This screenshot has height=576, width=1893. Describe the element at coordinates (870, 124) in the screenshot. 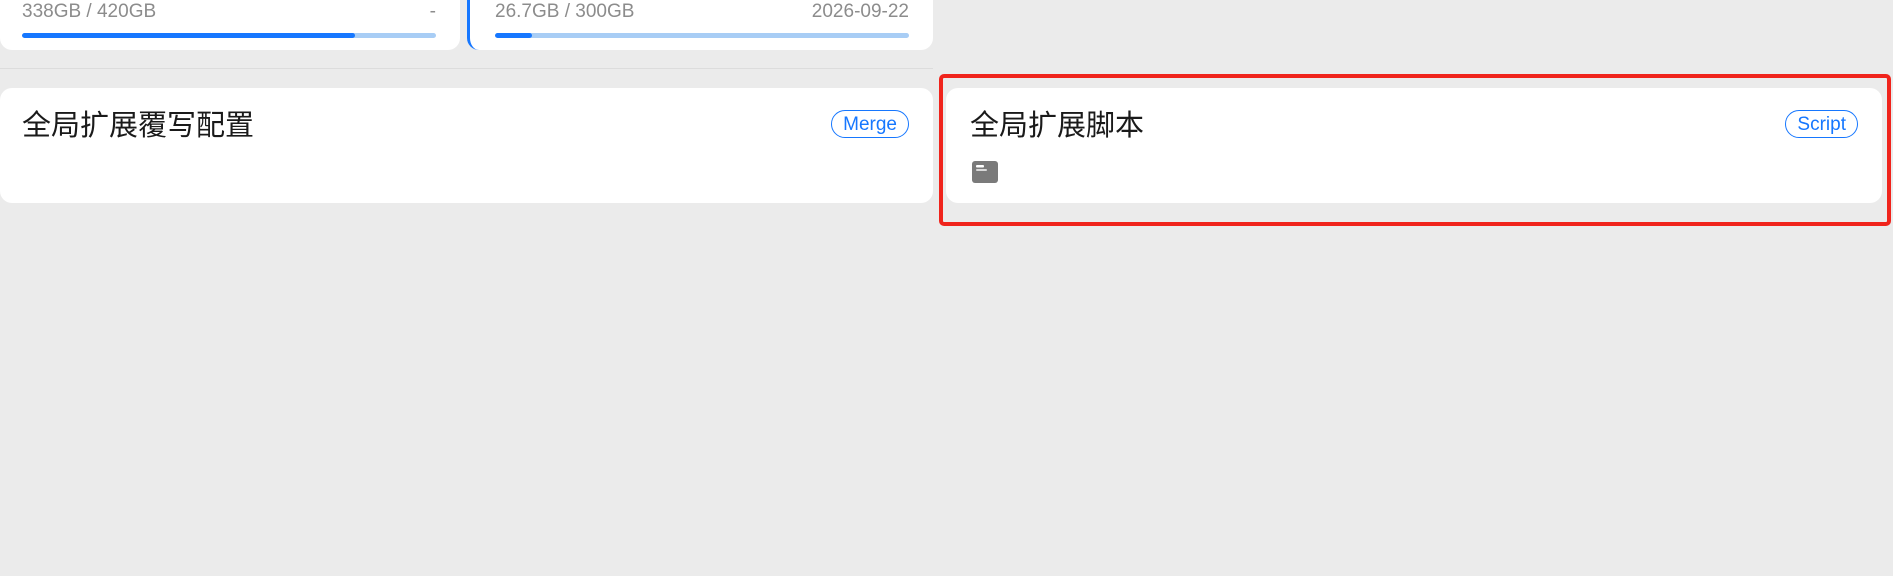

I see `merge-badge: Merge` at that location.